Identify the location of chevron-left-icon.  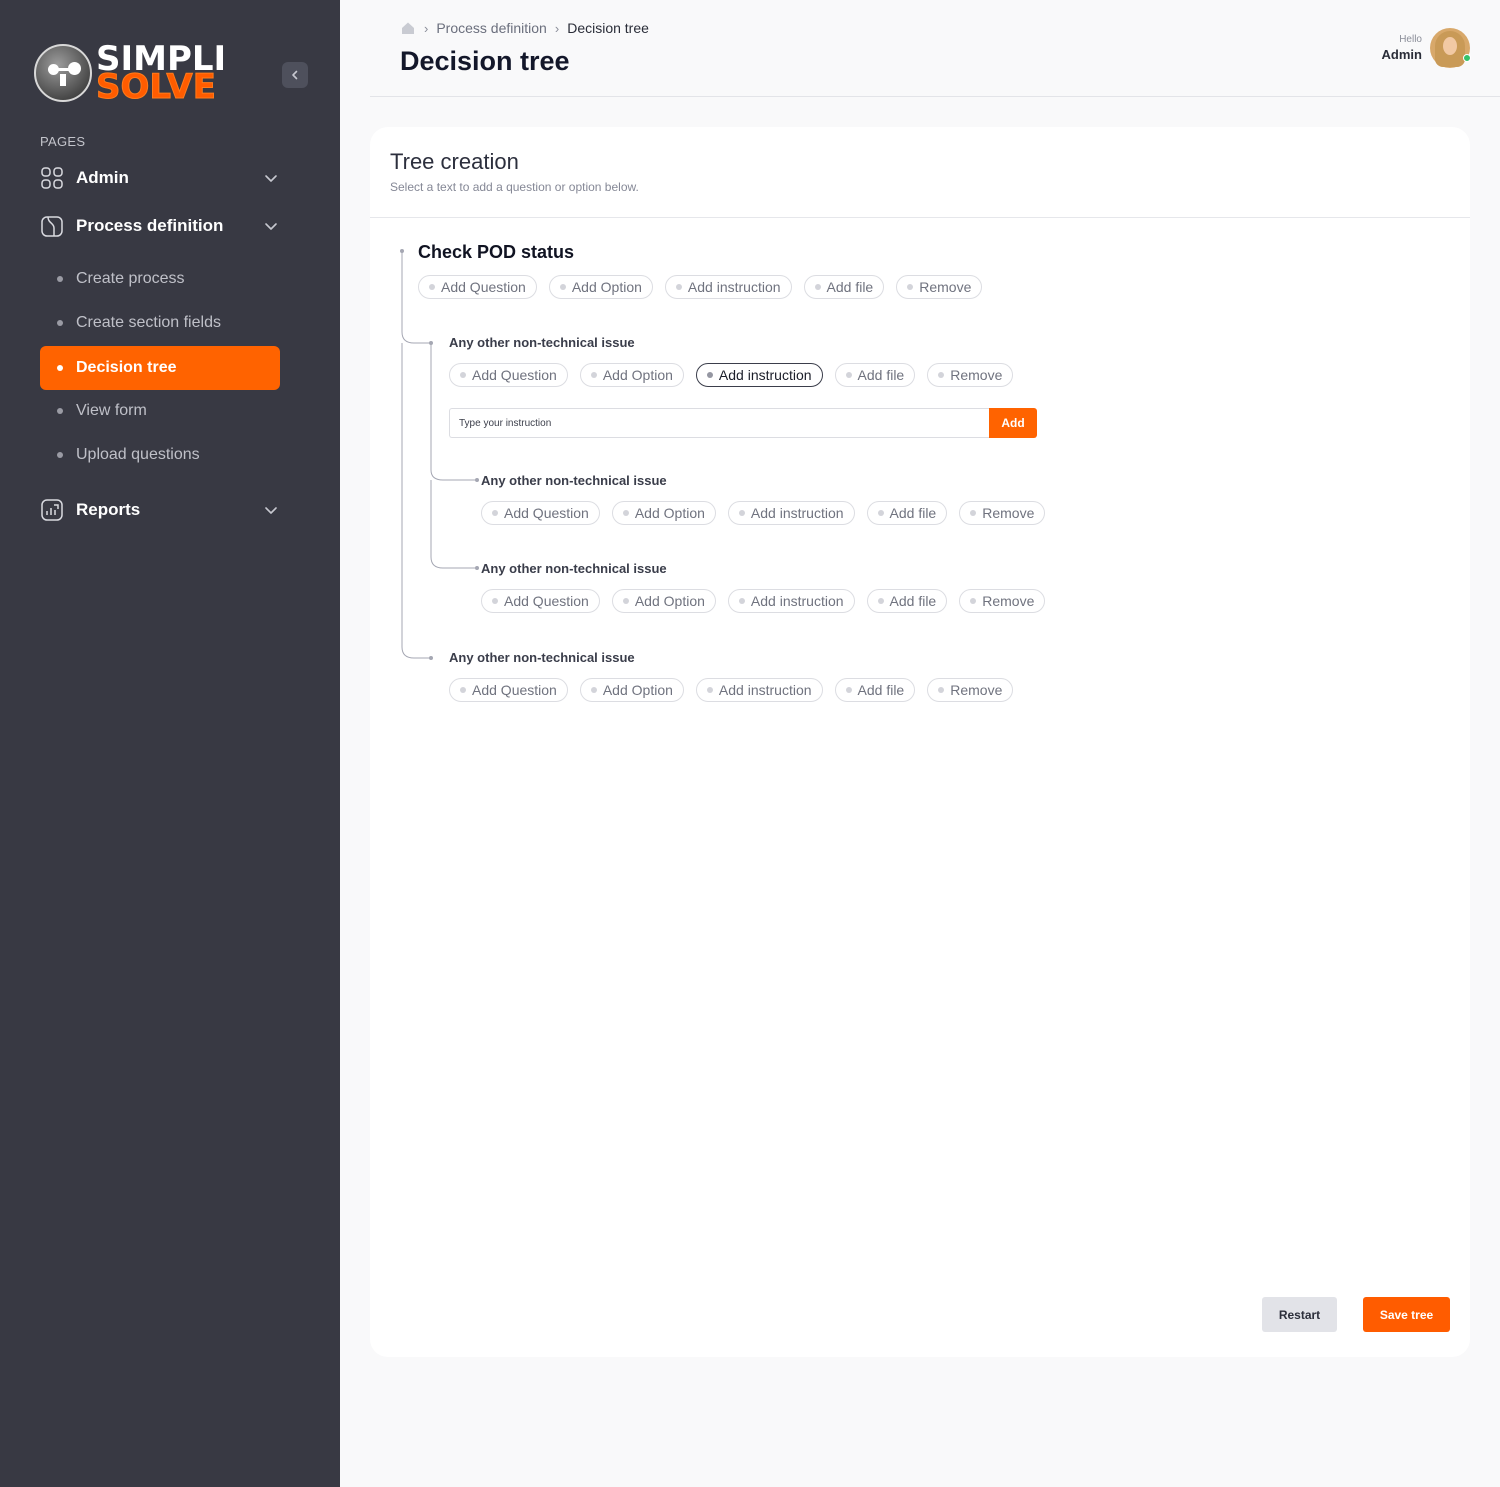
(295, 75).